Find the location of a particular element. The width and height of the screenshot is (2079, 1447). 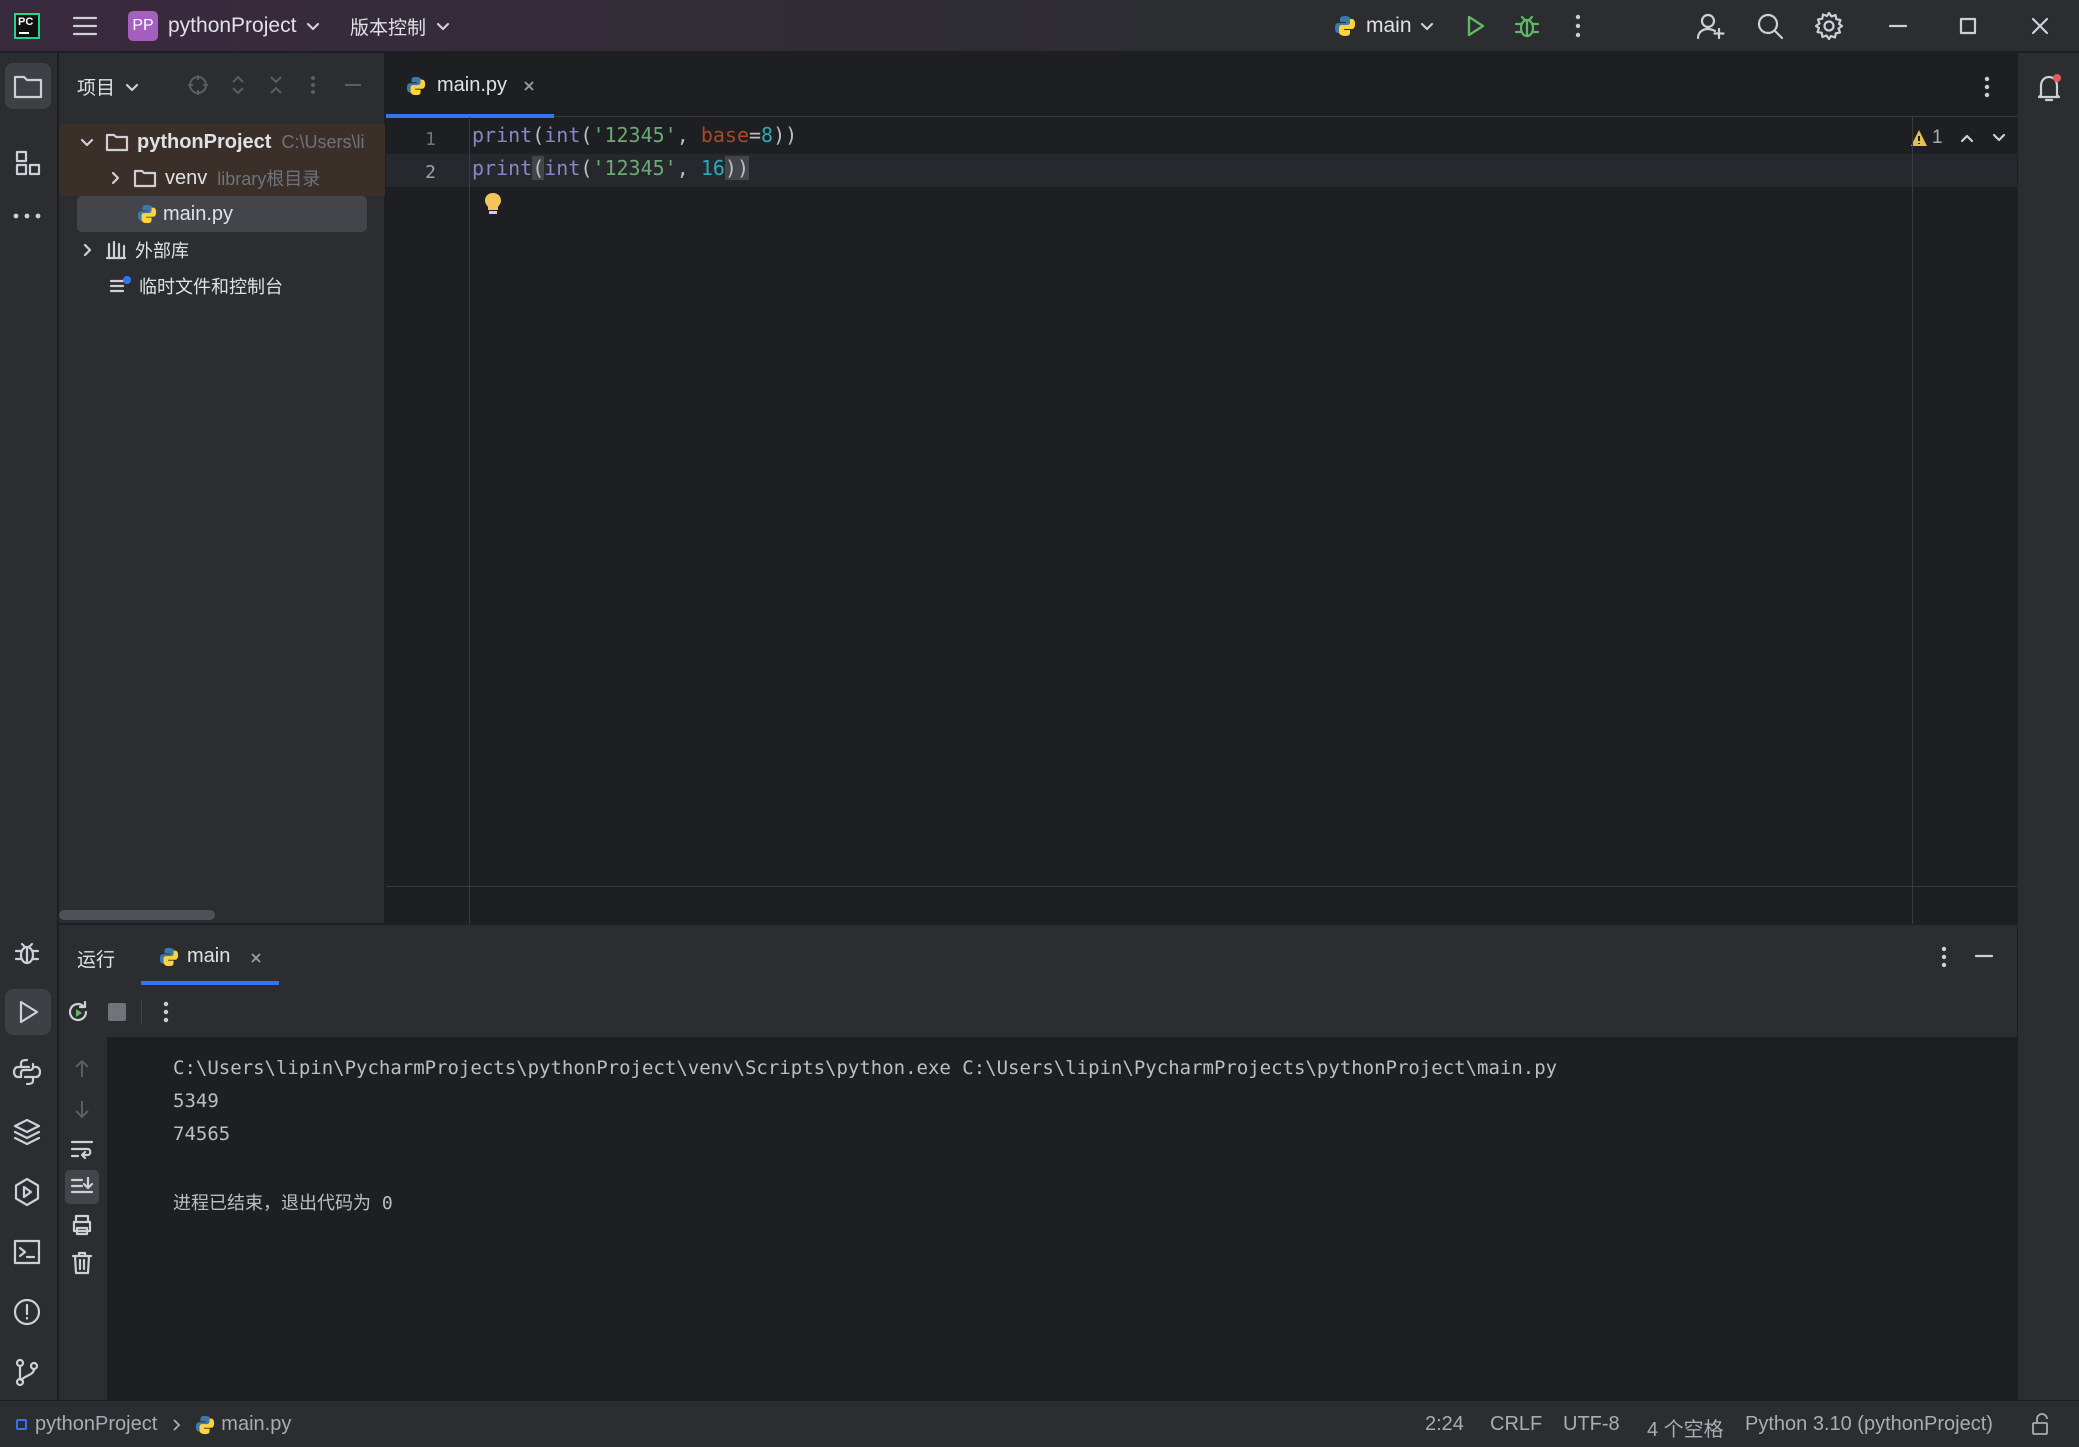

python-console-icon is located at coordinates (27, 1072).